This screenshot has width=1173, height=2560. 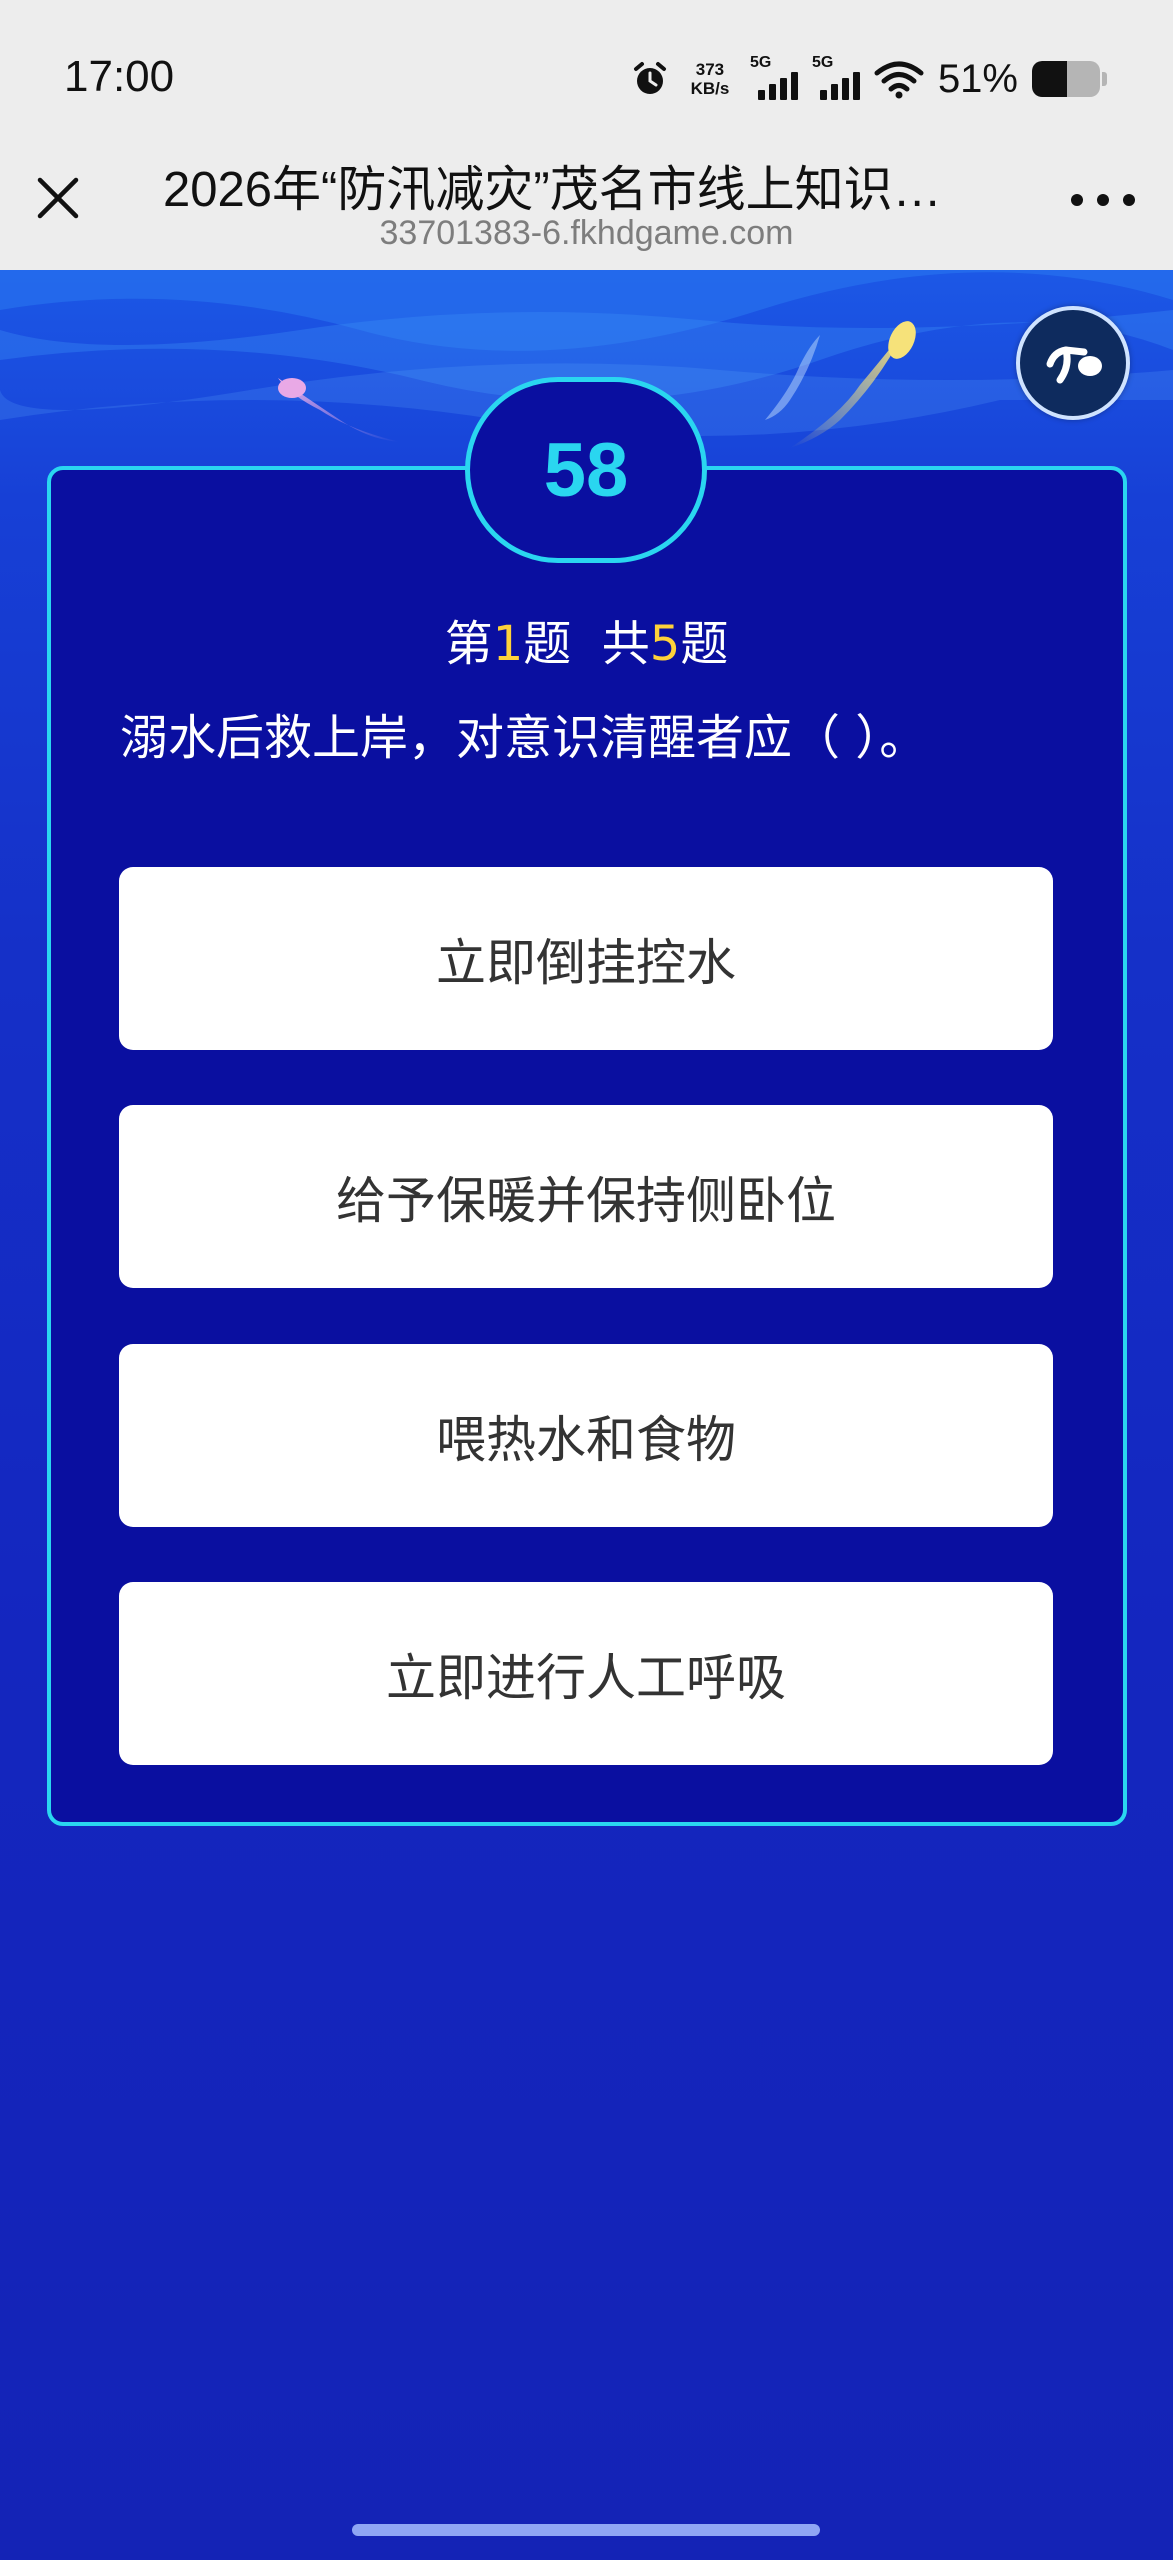 What do you see at coordinates (822, 62) in the screenshot?
I see `sim2-label: 5G` at bounding box center [822, 62].